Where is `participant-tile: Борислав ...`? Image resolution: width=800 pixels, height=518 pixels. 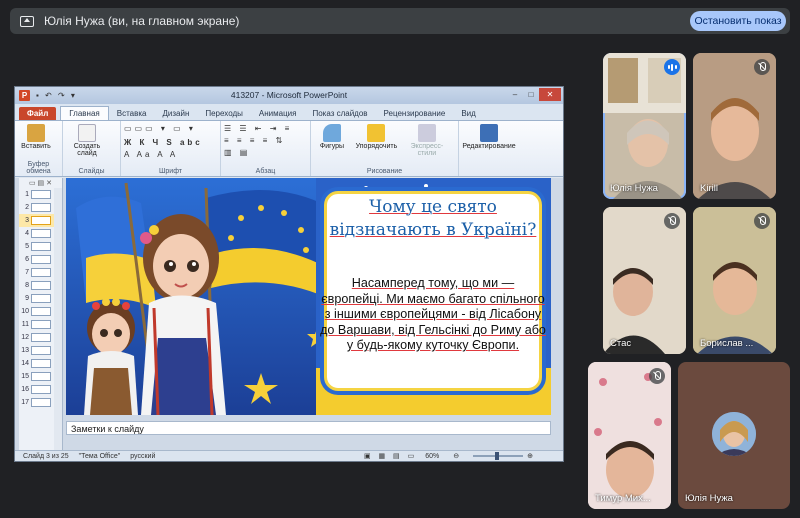 participant-tile: Борислав ... is located at coordinates (734, 280).